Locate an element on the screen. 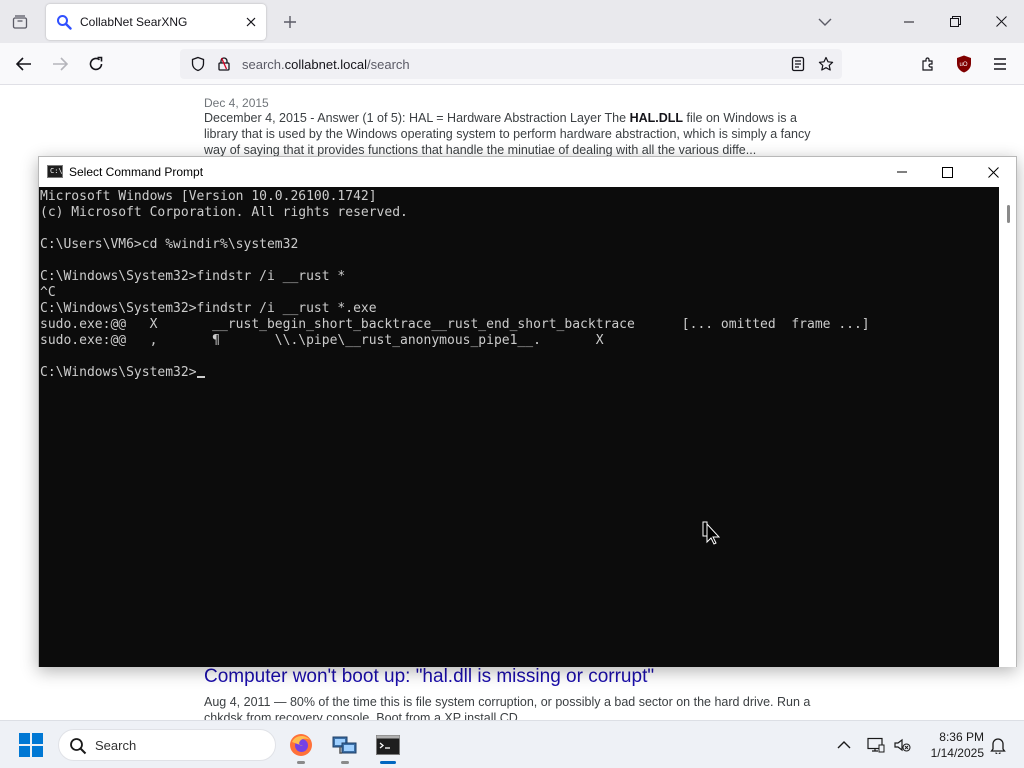 The height and width of the screenshot is (768, 1024). reader-view-icon is located at coordinates (798, 64).